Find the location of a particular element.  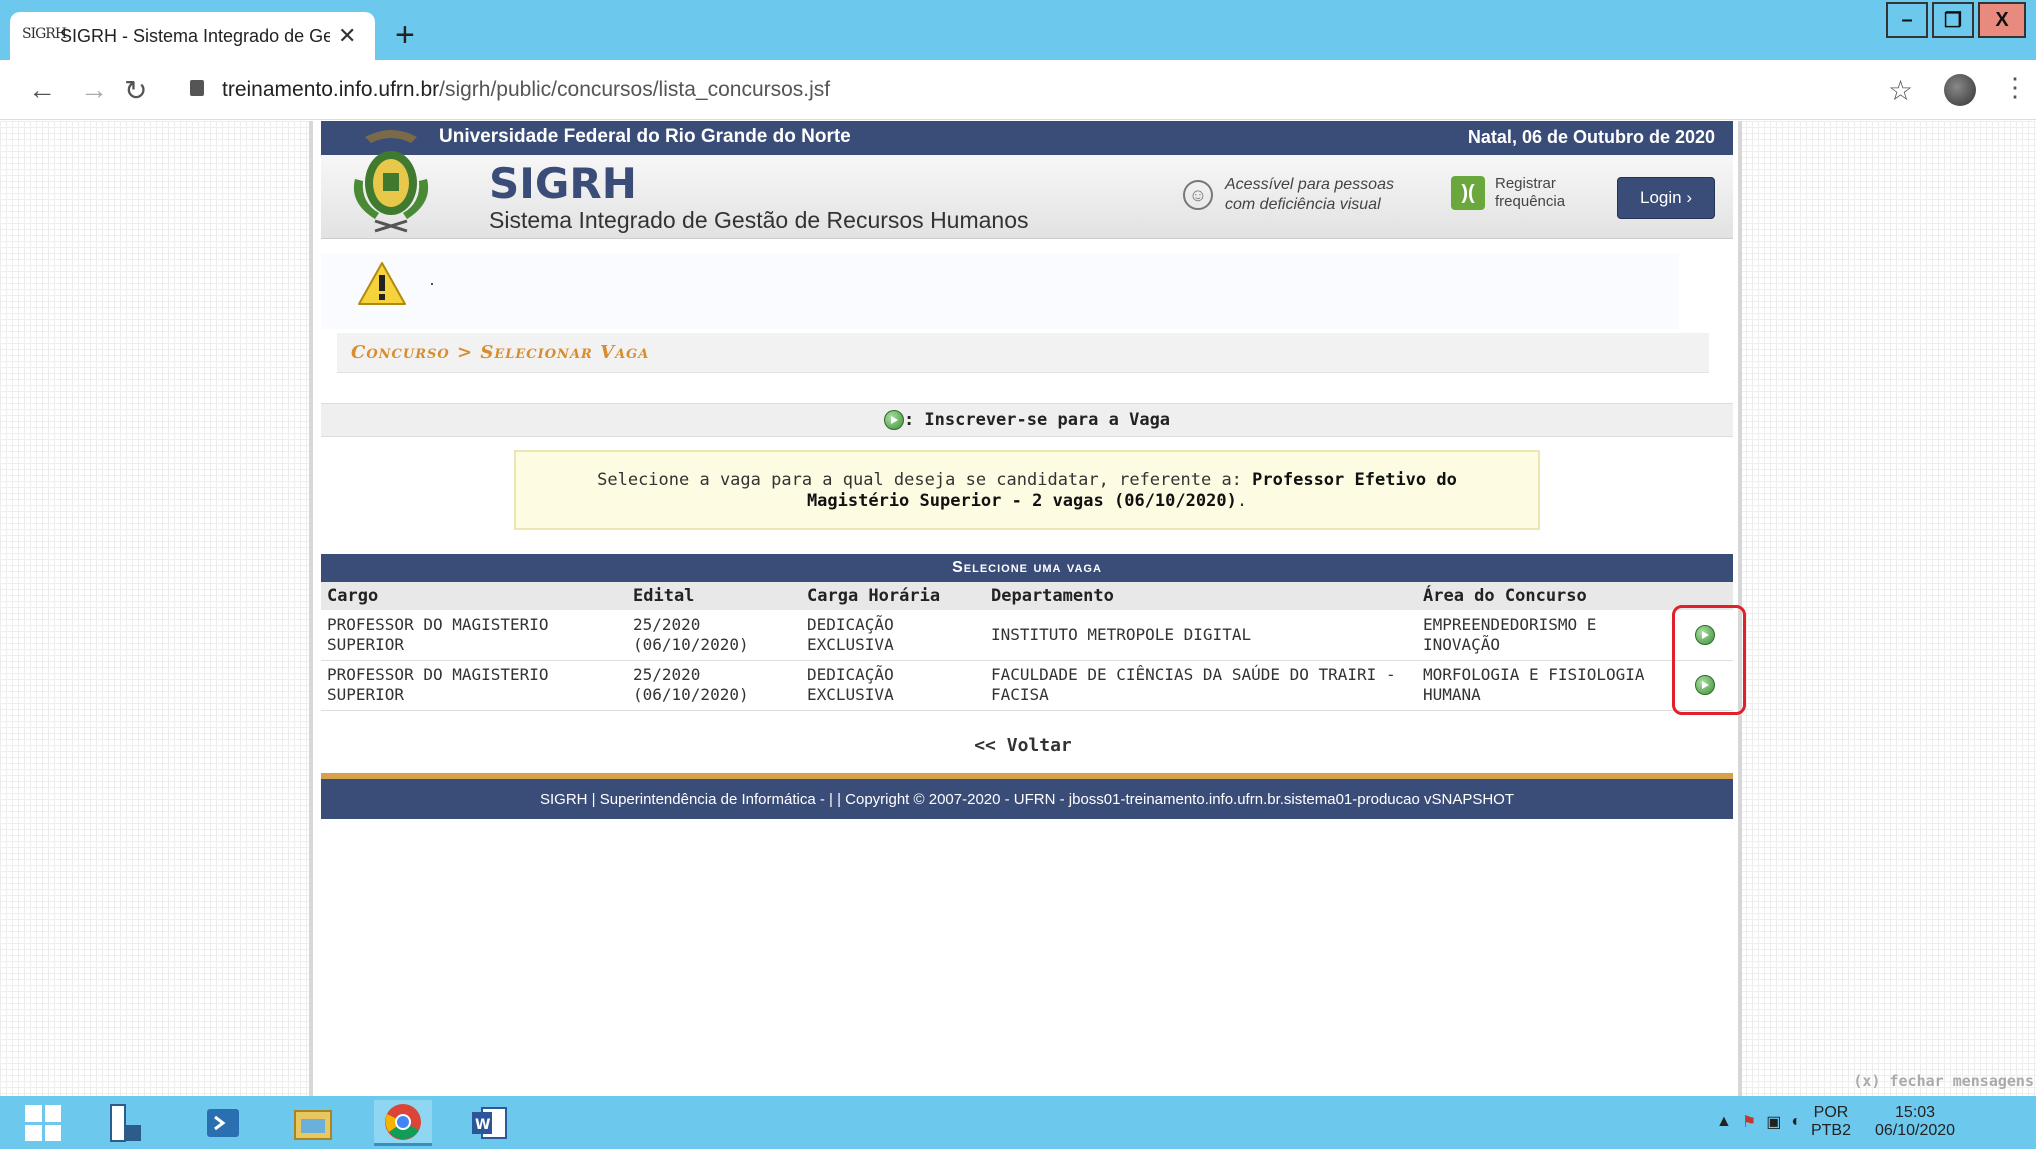

back-arrow-icon: ← is located at coordinates (42, 90).